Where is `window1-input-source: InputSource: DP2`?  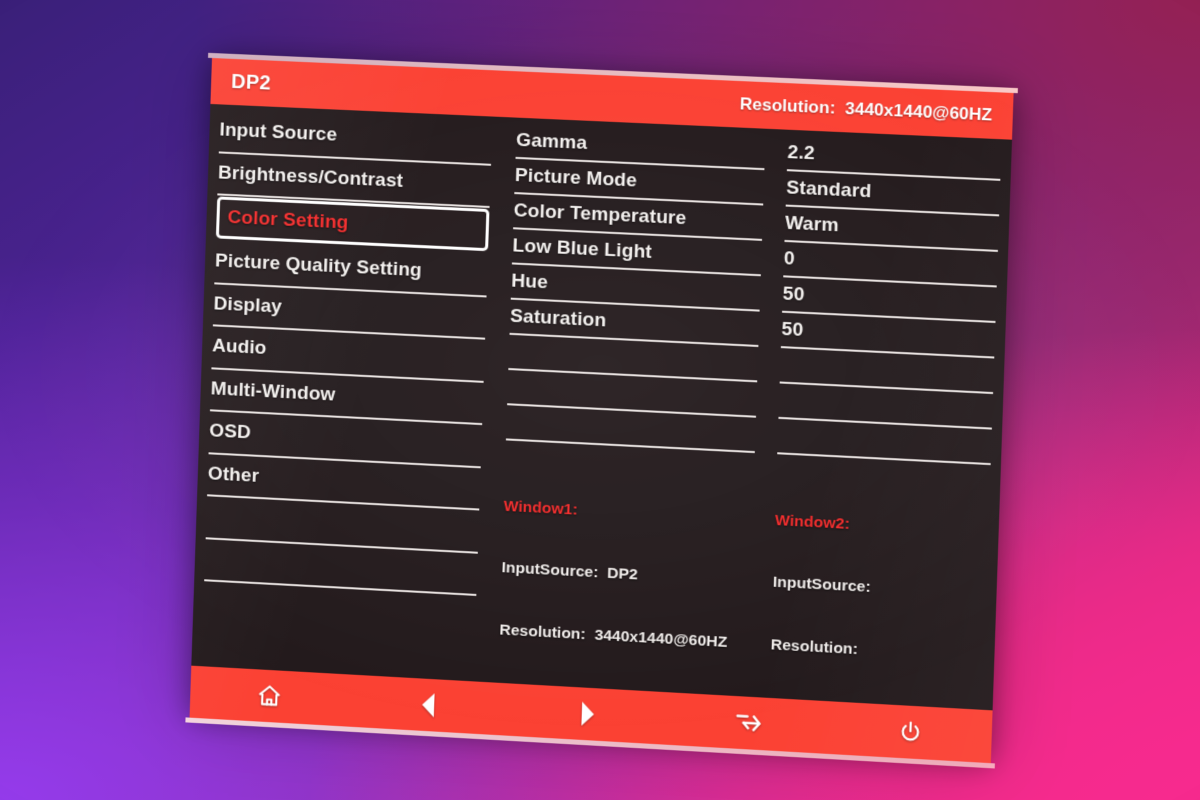
window1-input-source: InputSource: DP2 is located at coordinates (626, 575).